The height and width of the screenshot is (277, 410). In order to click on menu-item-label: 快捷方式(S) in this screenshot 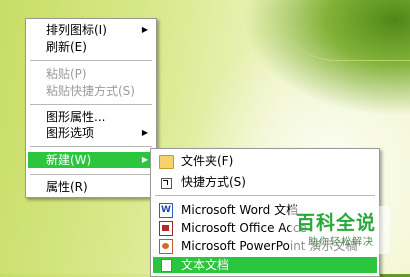, I will do `click(213, 182)`.